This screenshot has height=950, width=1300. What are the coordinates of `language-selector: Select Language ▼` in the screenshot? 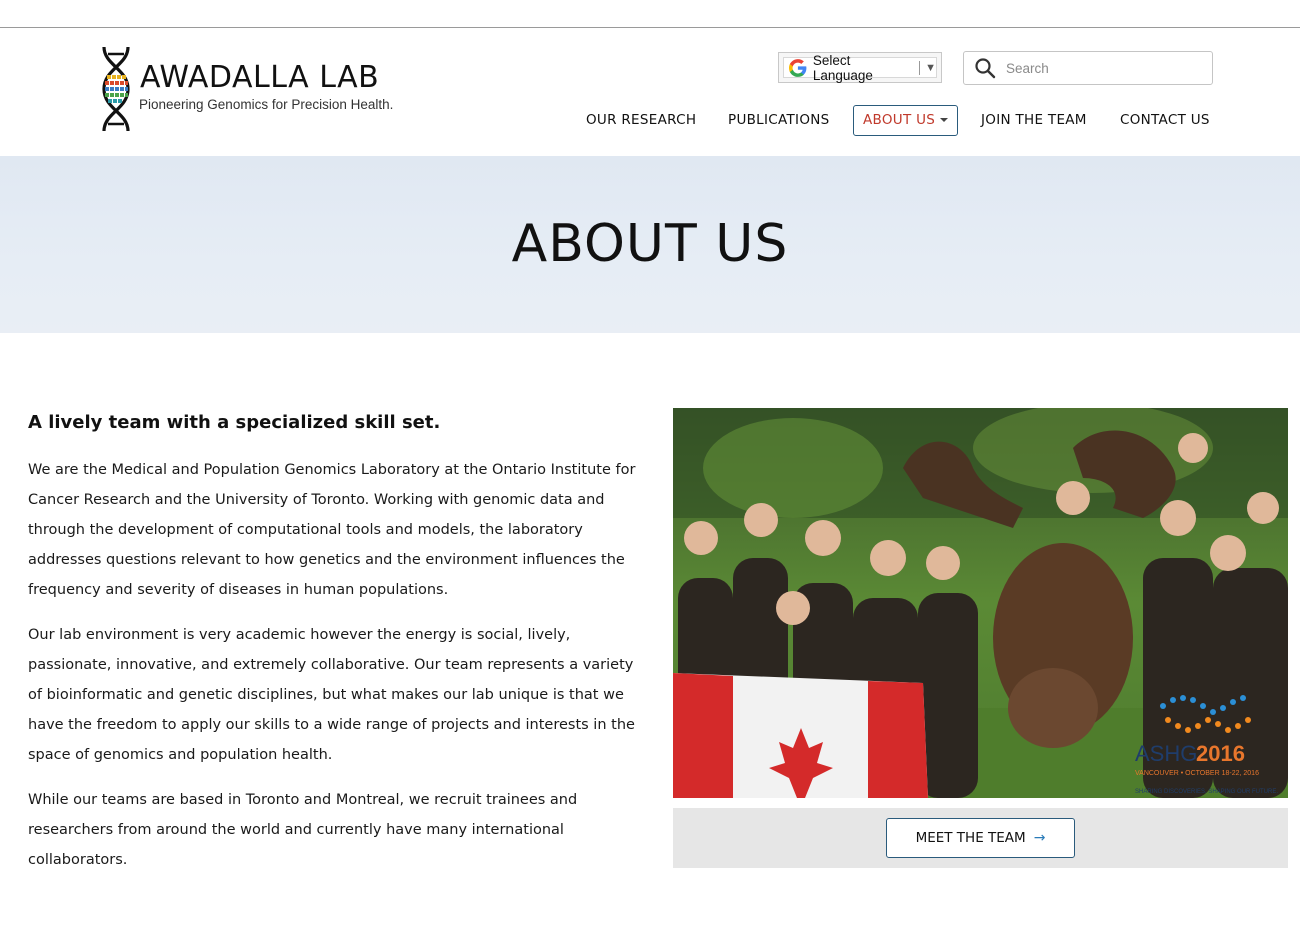 It's located at (860, 67).